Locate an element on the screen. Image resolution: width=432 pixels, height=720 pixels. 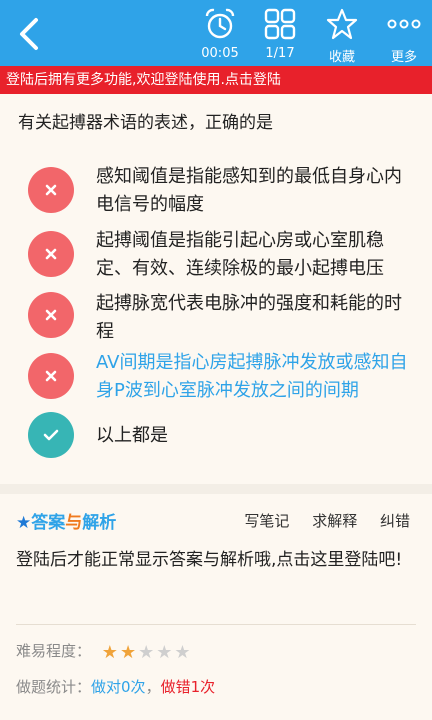
question-text: 有关起搏器术语的表述，正确的是 is located at coordinates (145, 123).